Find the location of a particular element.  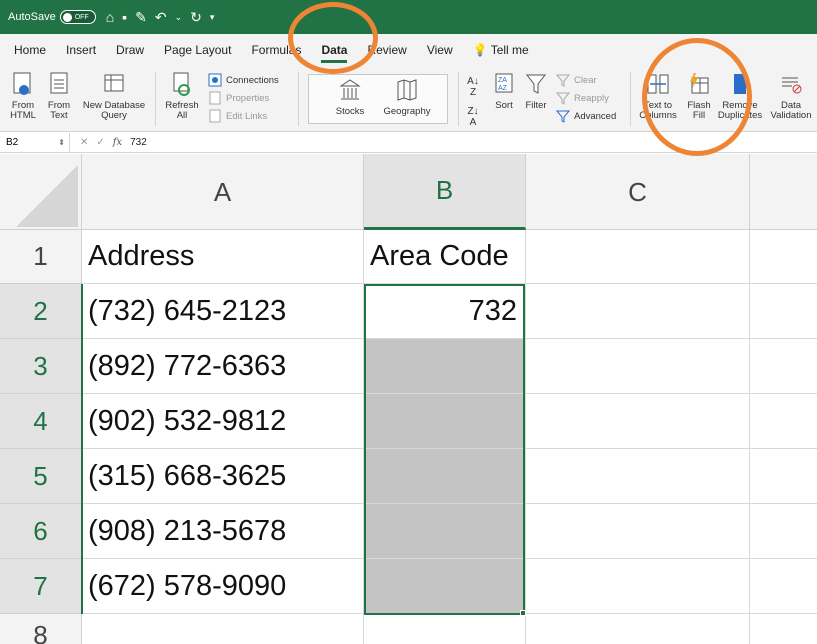

text-to-columns-button: Text to Columns is located at coordinates (658, 96).